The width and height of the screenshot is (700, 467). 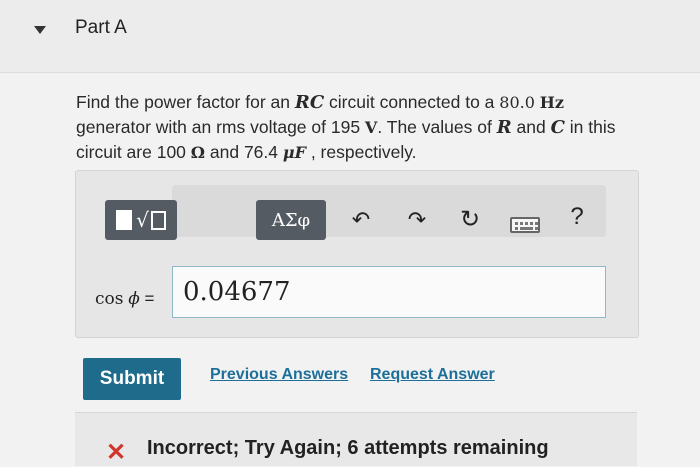 What do you see at coordinates (125, 299) in the screenshot?
I see `equation-label: cos ϕ =` at bounding box center [125, 299].